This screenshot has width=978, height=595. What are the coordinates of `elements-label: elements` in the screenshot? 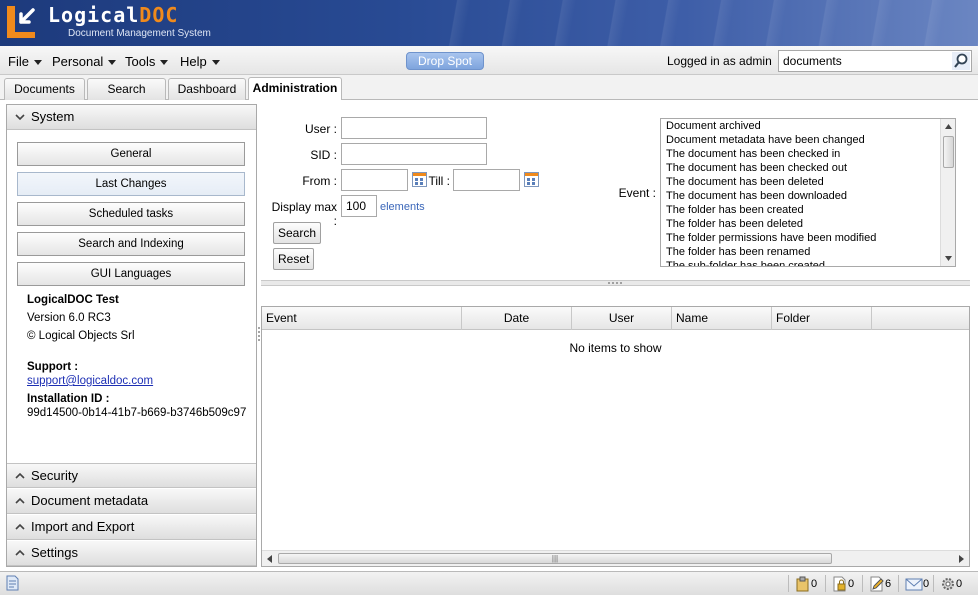 It's located at (402, 207).